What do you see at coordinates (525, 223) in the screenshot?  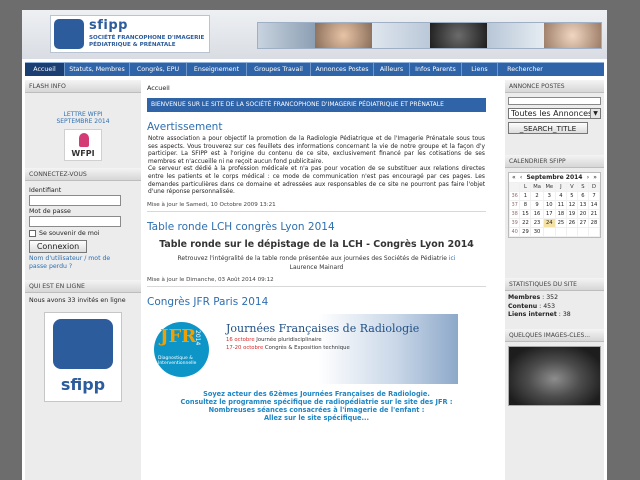 I see `calendar-day: 22` at bounding box center [525, 223].